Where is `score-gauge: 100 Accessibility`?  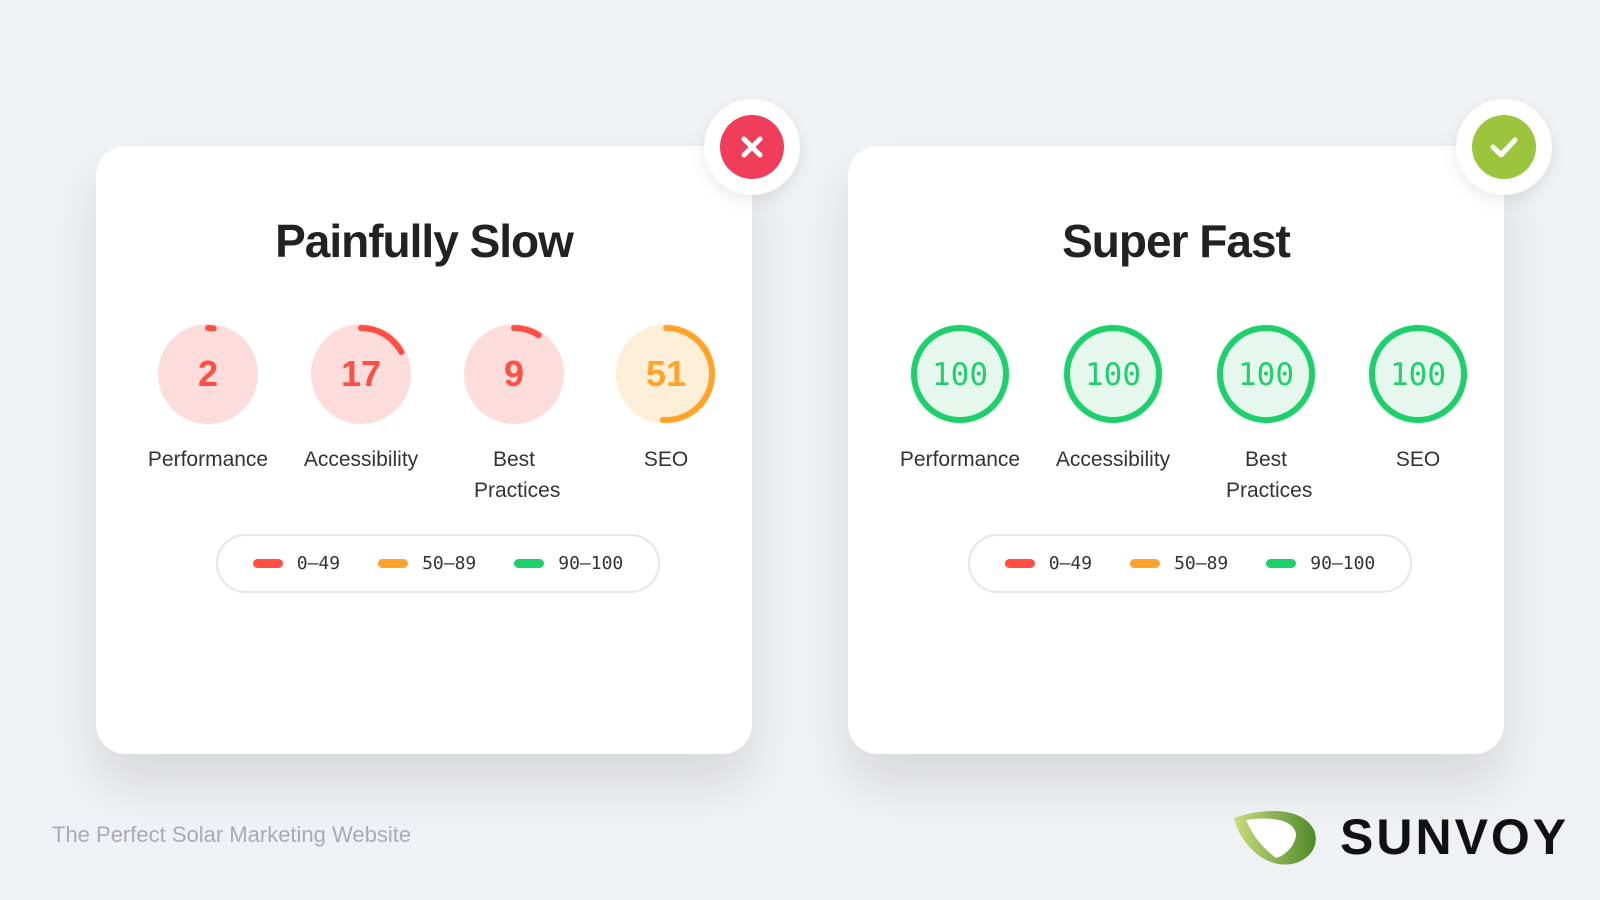
score-gauge: 100 Accessibility is located at coordinates (1113, 398).